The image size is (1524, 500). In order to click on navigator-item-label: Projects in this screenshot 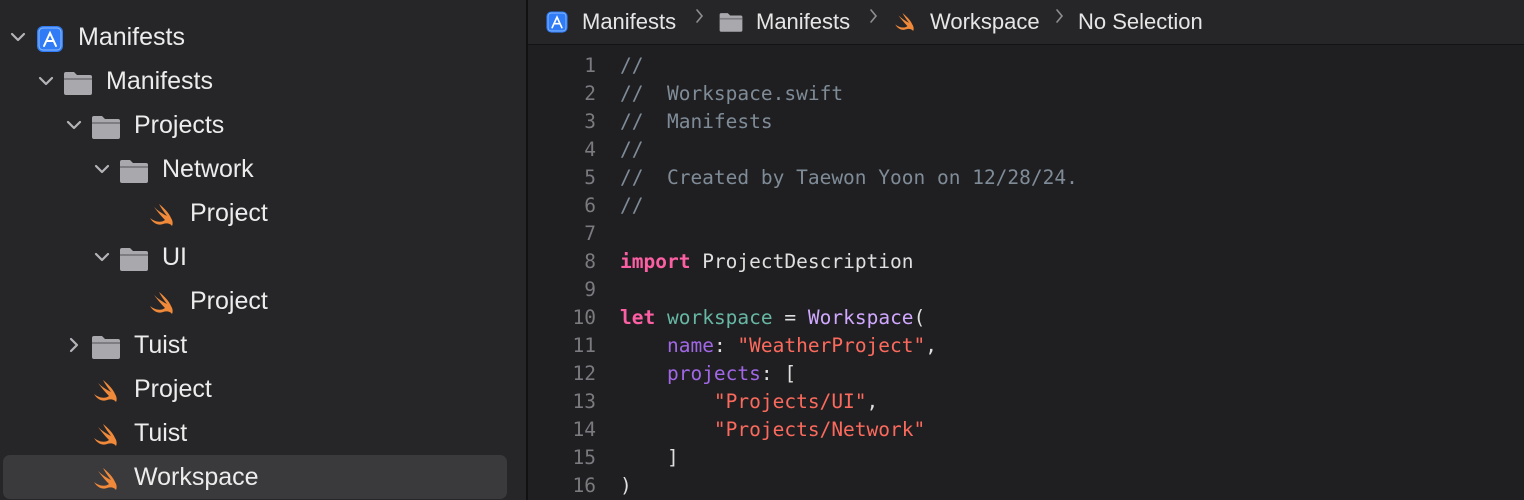, I will do `click(179, 125)`.